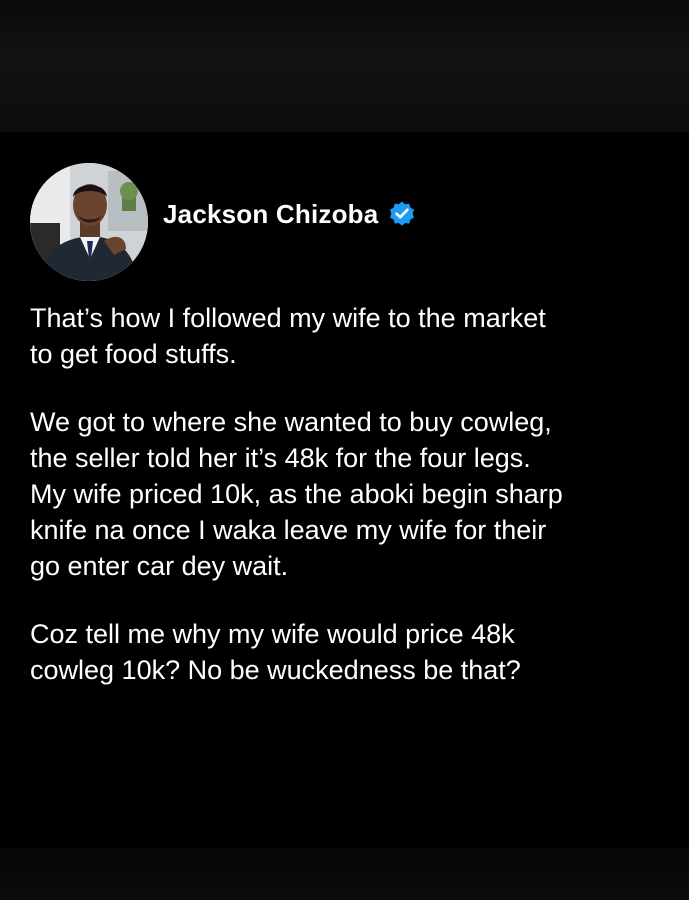  I want to click on author-row: Jackson Chizoba, so click(289, 214).